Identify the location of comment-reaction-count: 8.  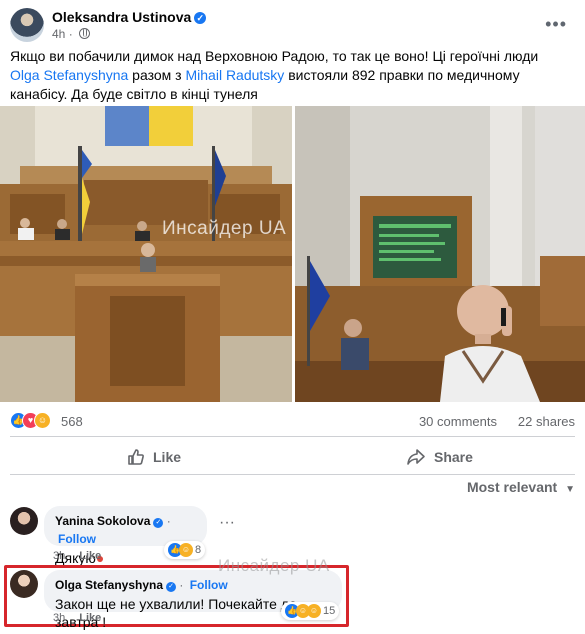
(198, 550).